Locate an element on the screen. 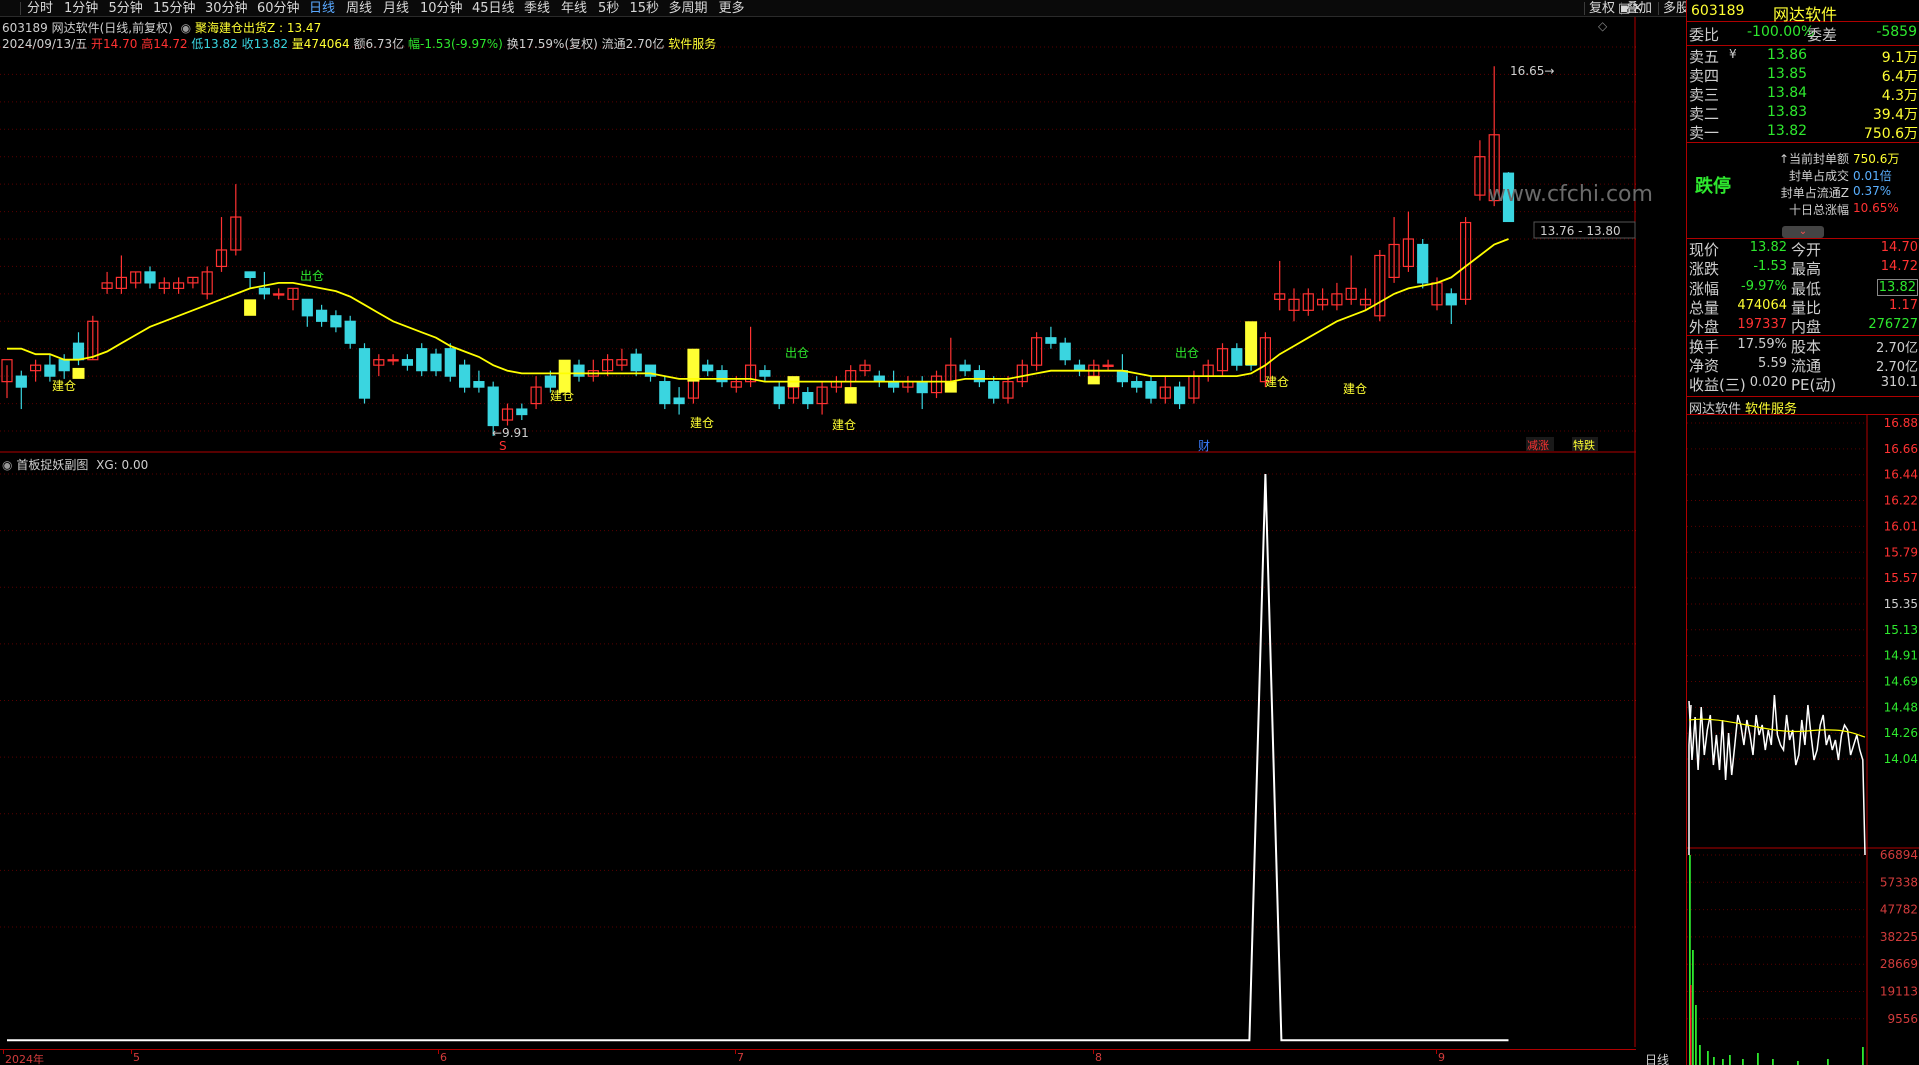  chart-settings-icon: ◇ is located at coordinates (1602, 26).